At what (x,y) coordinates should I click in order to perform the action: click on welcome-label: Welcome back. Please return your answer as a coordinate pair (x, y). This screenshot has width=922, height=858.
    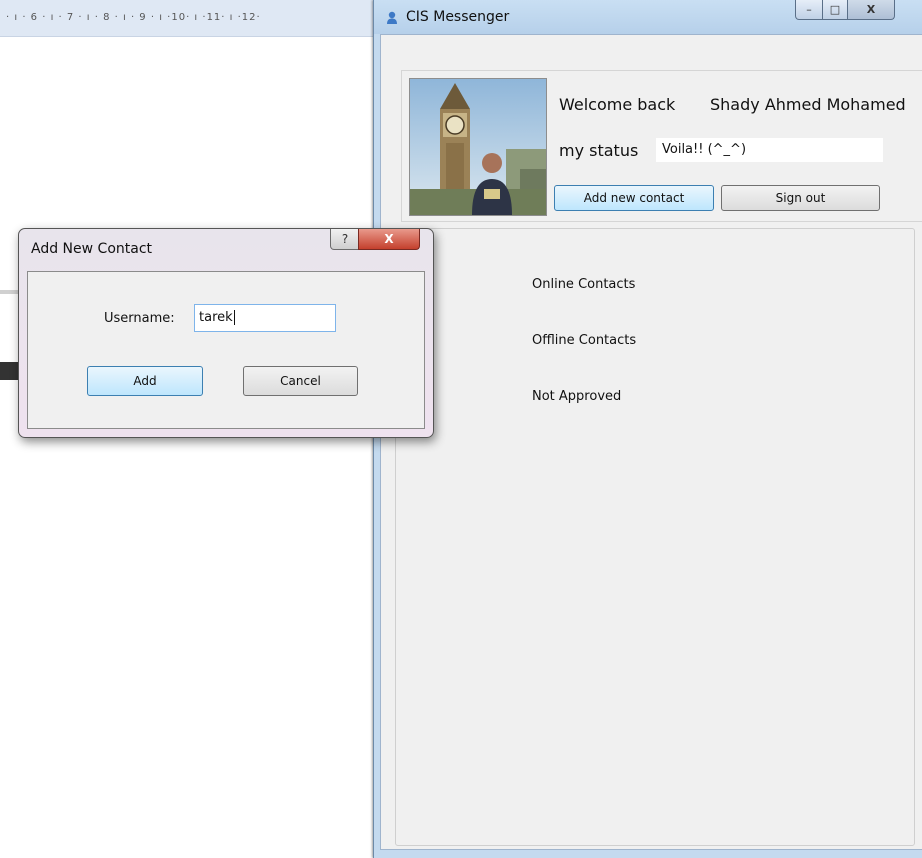
    Looking at the image, I should click on (617, 104).